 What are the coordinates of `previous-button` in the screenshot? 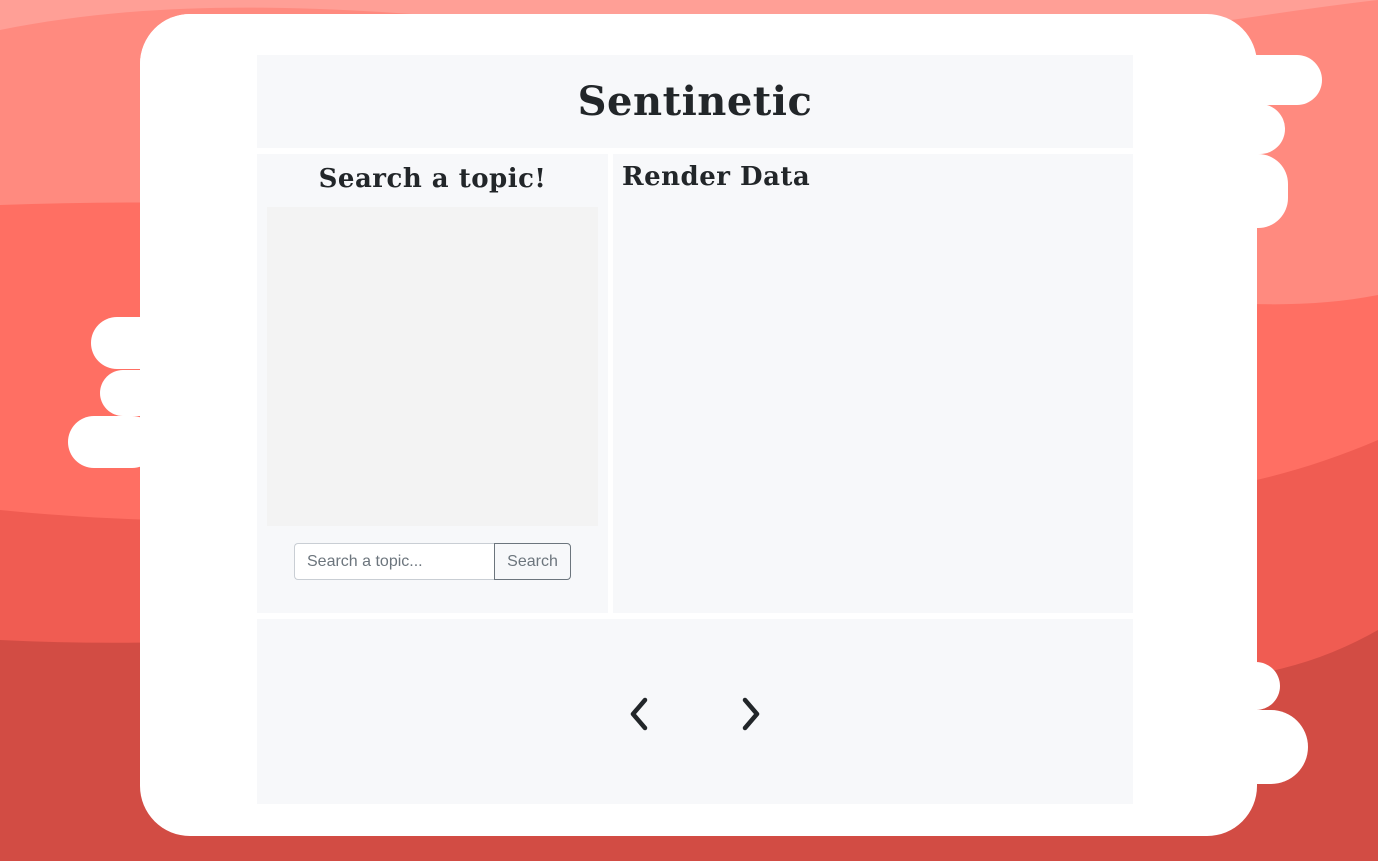 It's located at (640, 714).